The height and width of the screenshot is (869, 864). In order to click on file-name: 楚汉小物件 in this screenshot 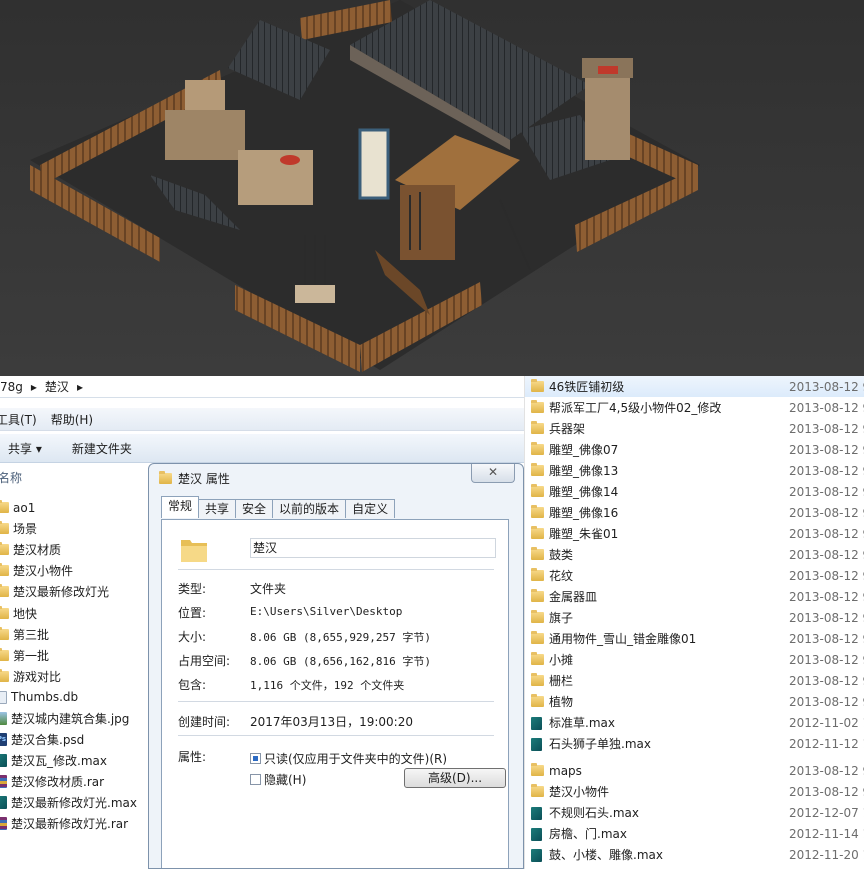, I will do `click(579, 792)`.